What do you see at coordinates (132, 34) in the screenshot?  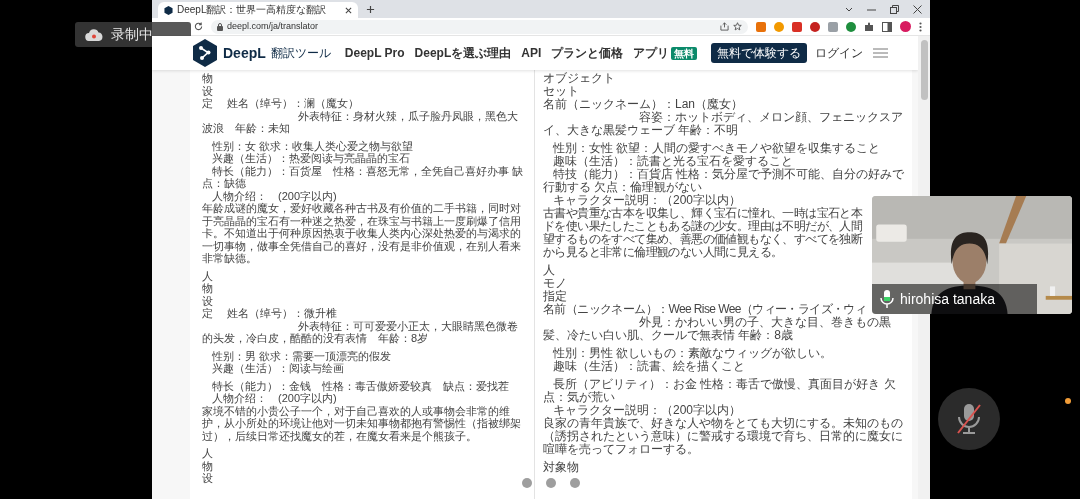 I see `recording-label: 录制中` at bounding box center [132, 34].